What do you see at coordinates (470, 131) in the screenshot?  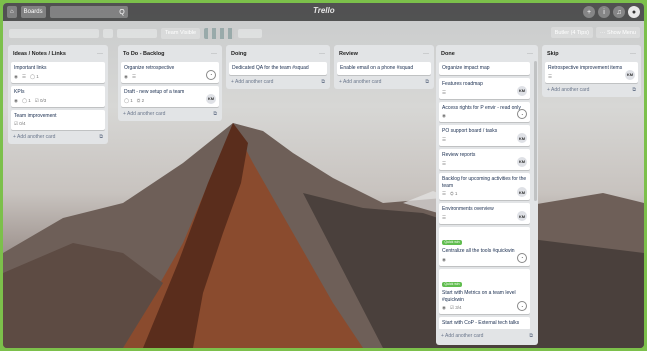 I see `card-title: PO support board / tasks` at bounding box center [470, 131].